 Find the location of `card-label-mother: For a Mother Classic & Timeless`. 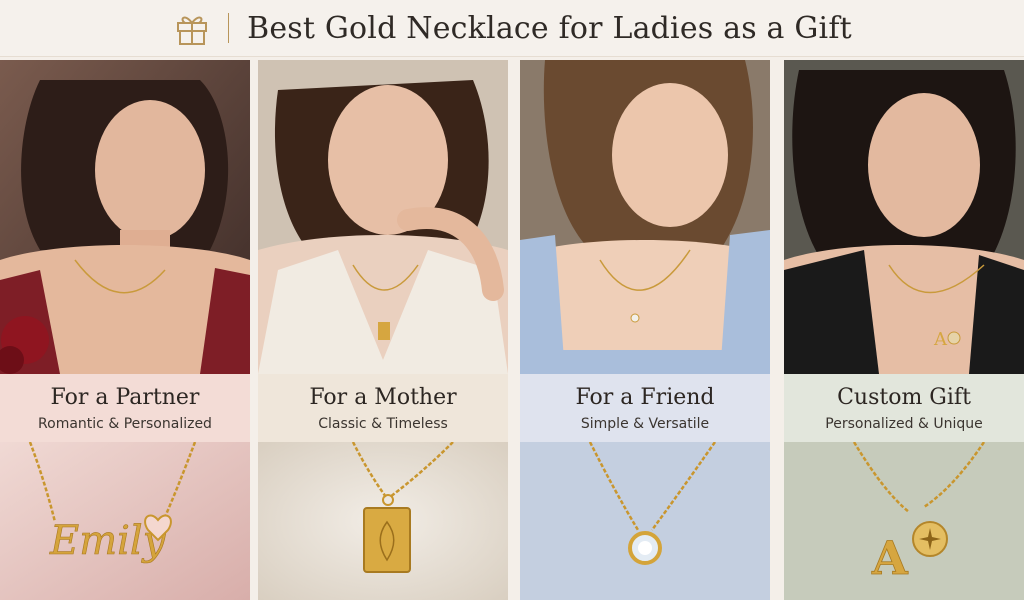

card-label-mother: For a Mother Classic & Timeless is located at coordinates (383, 408).